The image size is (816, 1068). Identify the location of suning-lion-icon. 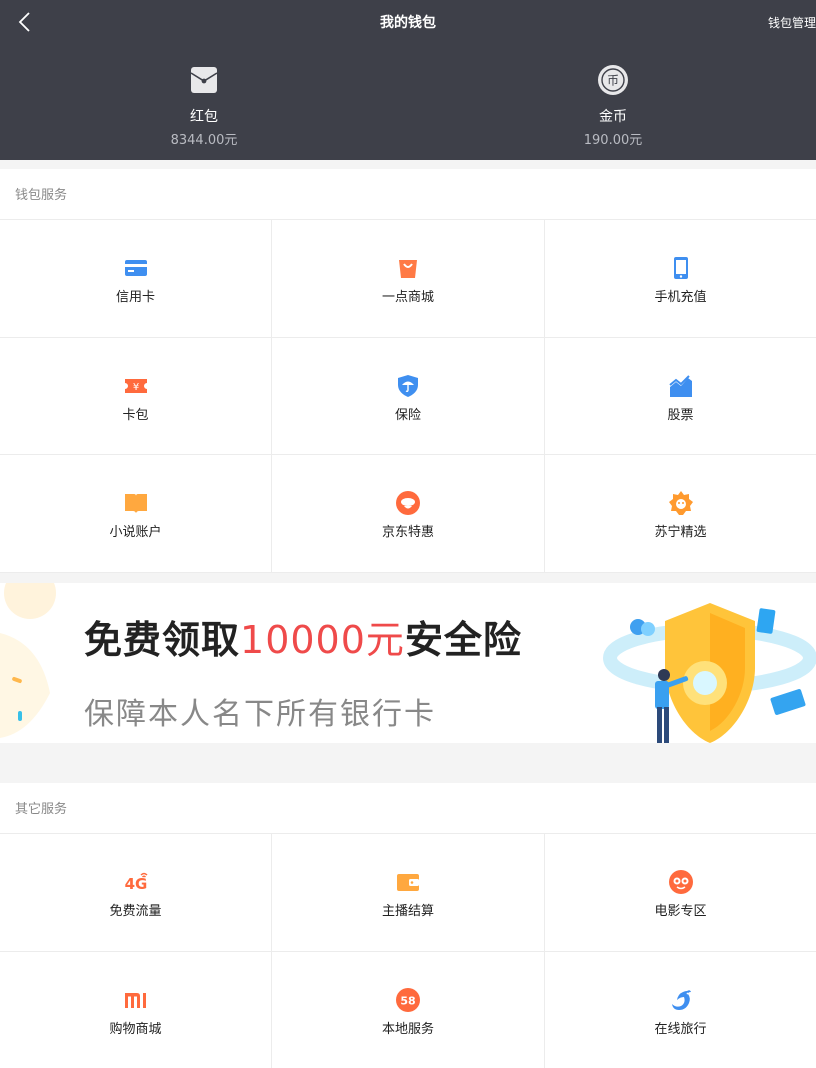
(680, 503).